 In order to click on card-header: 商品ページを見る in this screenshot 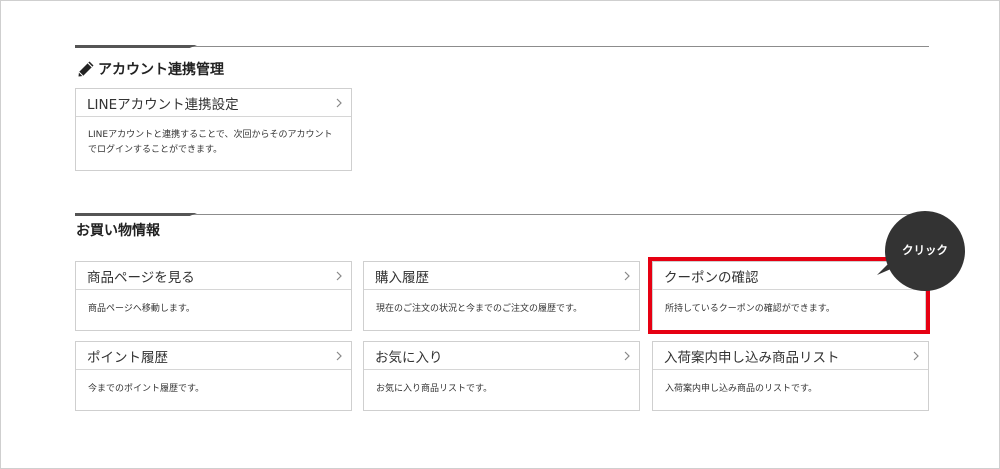, I will do `click(213, 276)`.